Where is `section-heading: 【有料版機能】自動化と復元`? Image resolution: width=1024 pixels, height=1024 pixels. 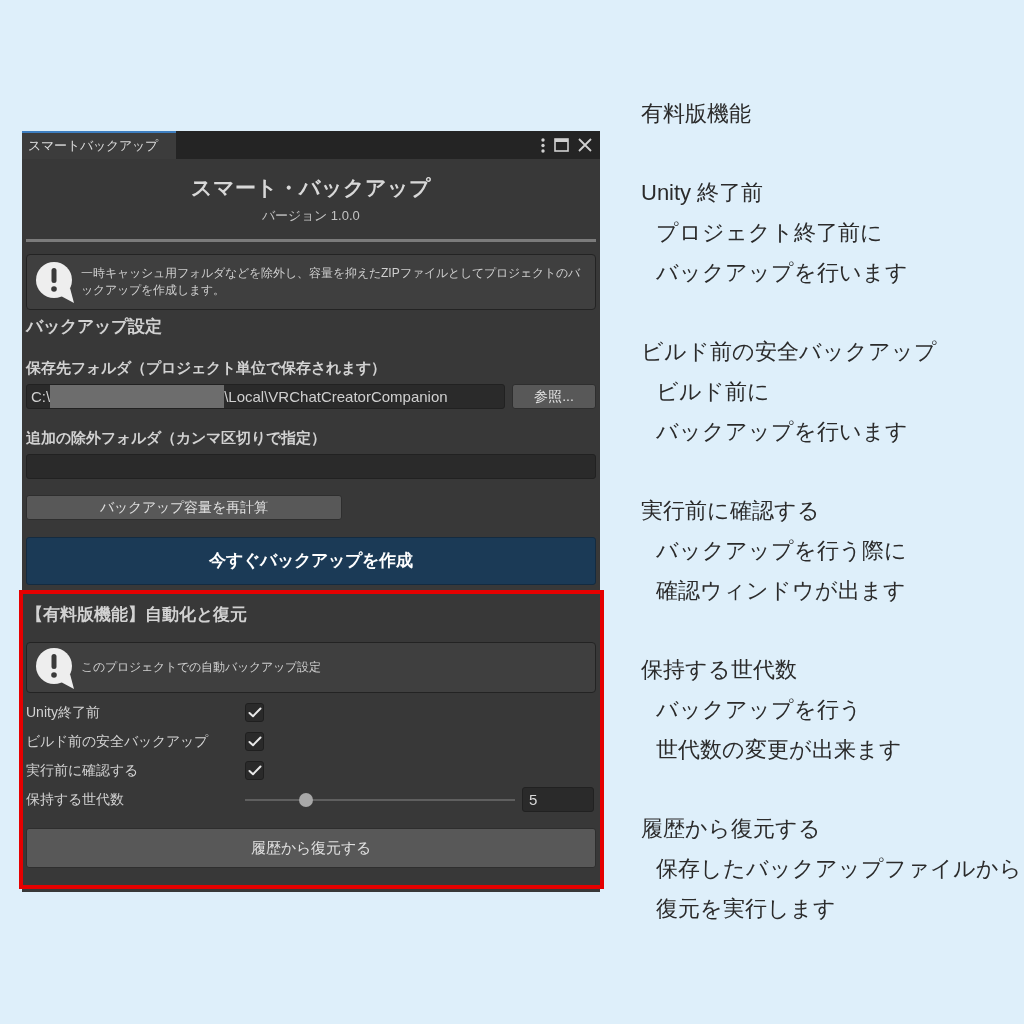
section-heading: 【有料版機能】自動化と復元 is located at coordinates (137, 615).